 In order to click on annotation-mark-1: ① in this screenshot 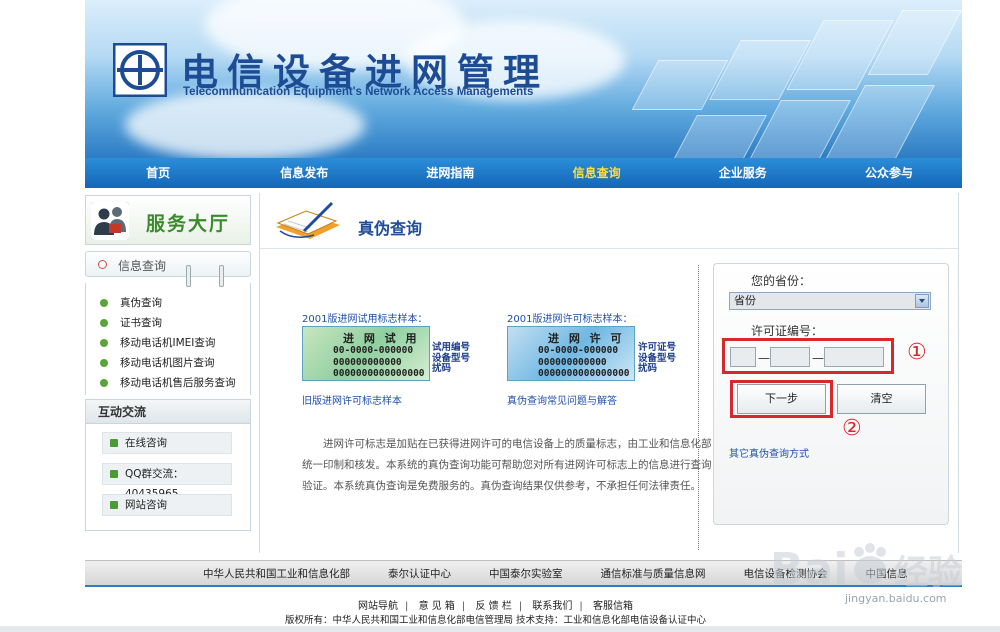, I will do `click(917, 352)`.